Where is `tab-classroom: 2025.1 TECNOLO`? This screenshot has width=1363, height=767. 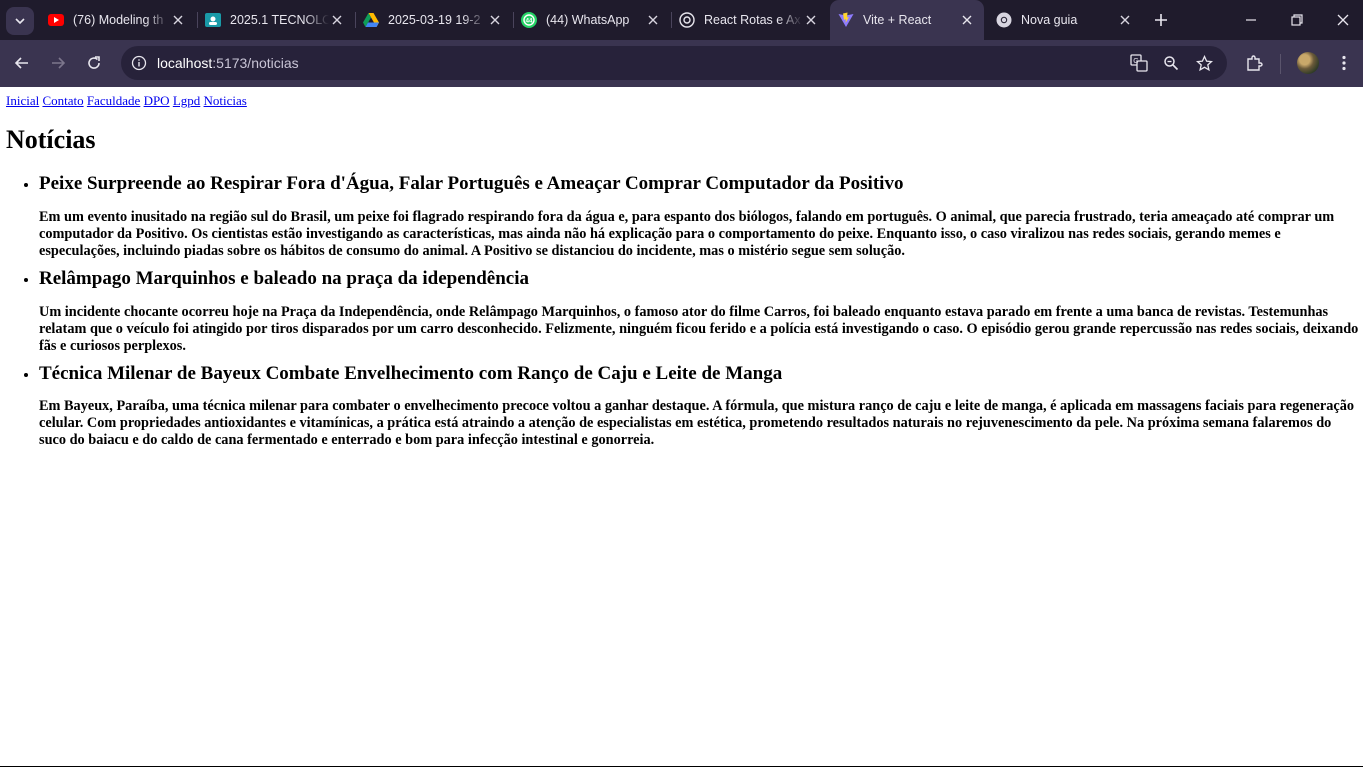 tab-classroom: 2025.1 TECNOLO is located at coordinates (275, 20).